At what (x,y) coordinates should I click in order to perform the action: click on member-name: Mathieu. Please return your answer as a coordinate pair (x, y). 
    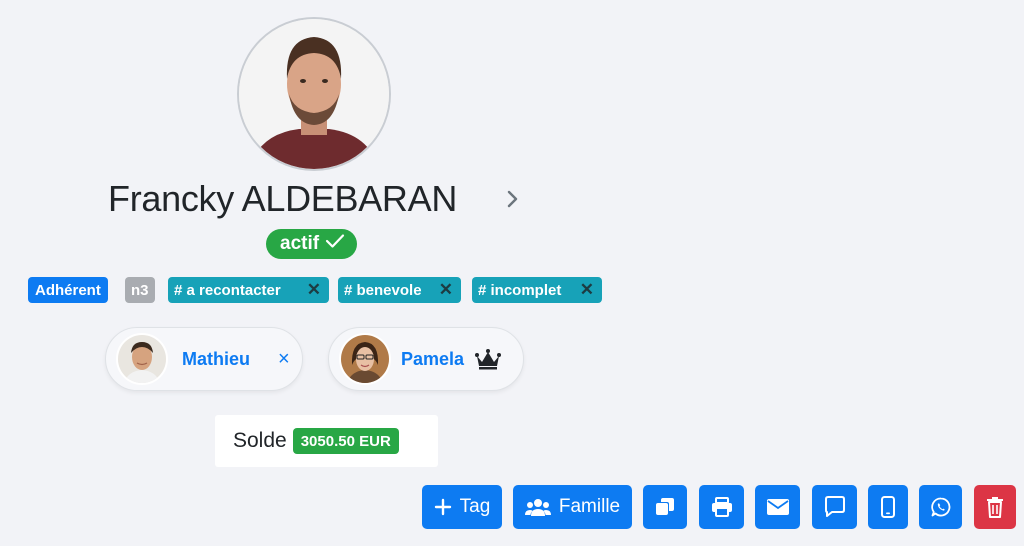
    Looking at the image, I should click on (216, 359).